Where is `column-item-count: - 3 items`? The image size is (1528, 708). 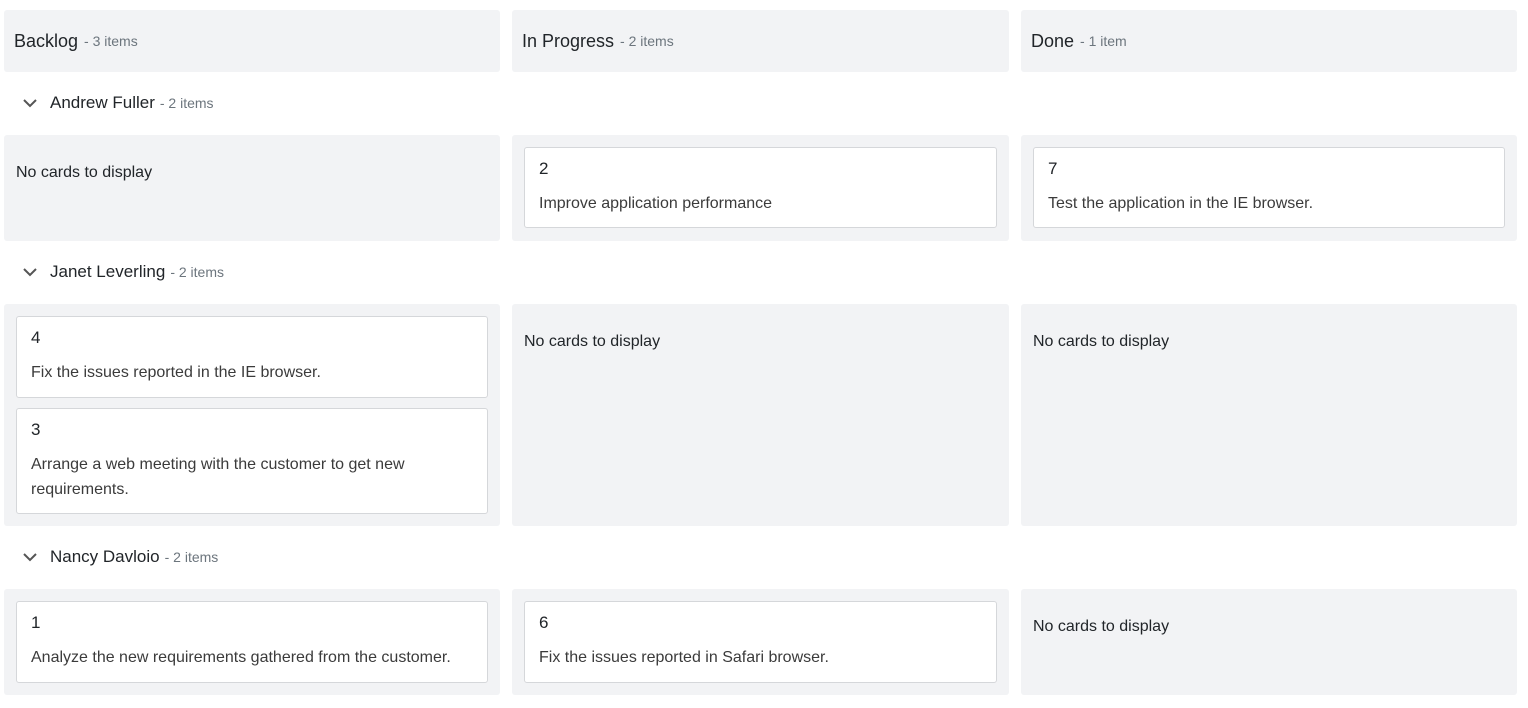 column-item-count: - 3 items is located at coordinates (111, 41).